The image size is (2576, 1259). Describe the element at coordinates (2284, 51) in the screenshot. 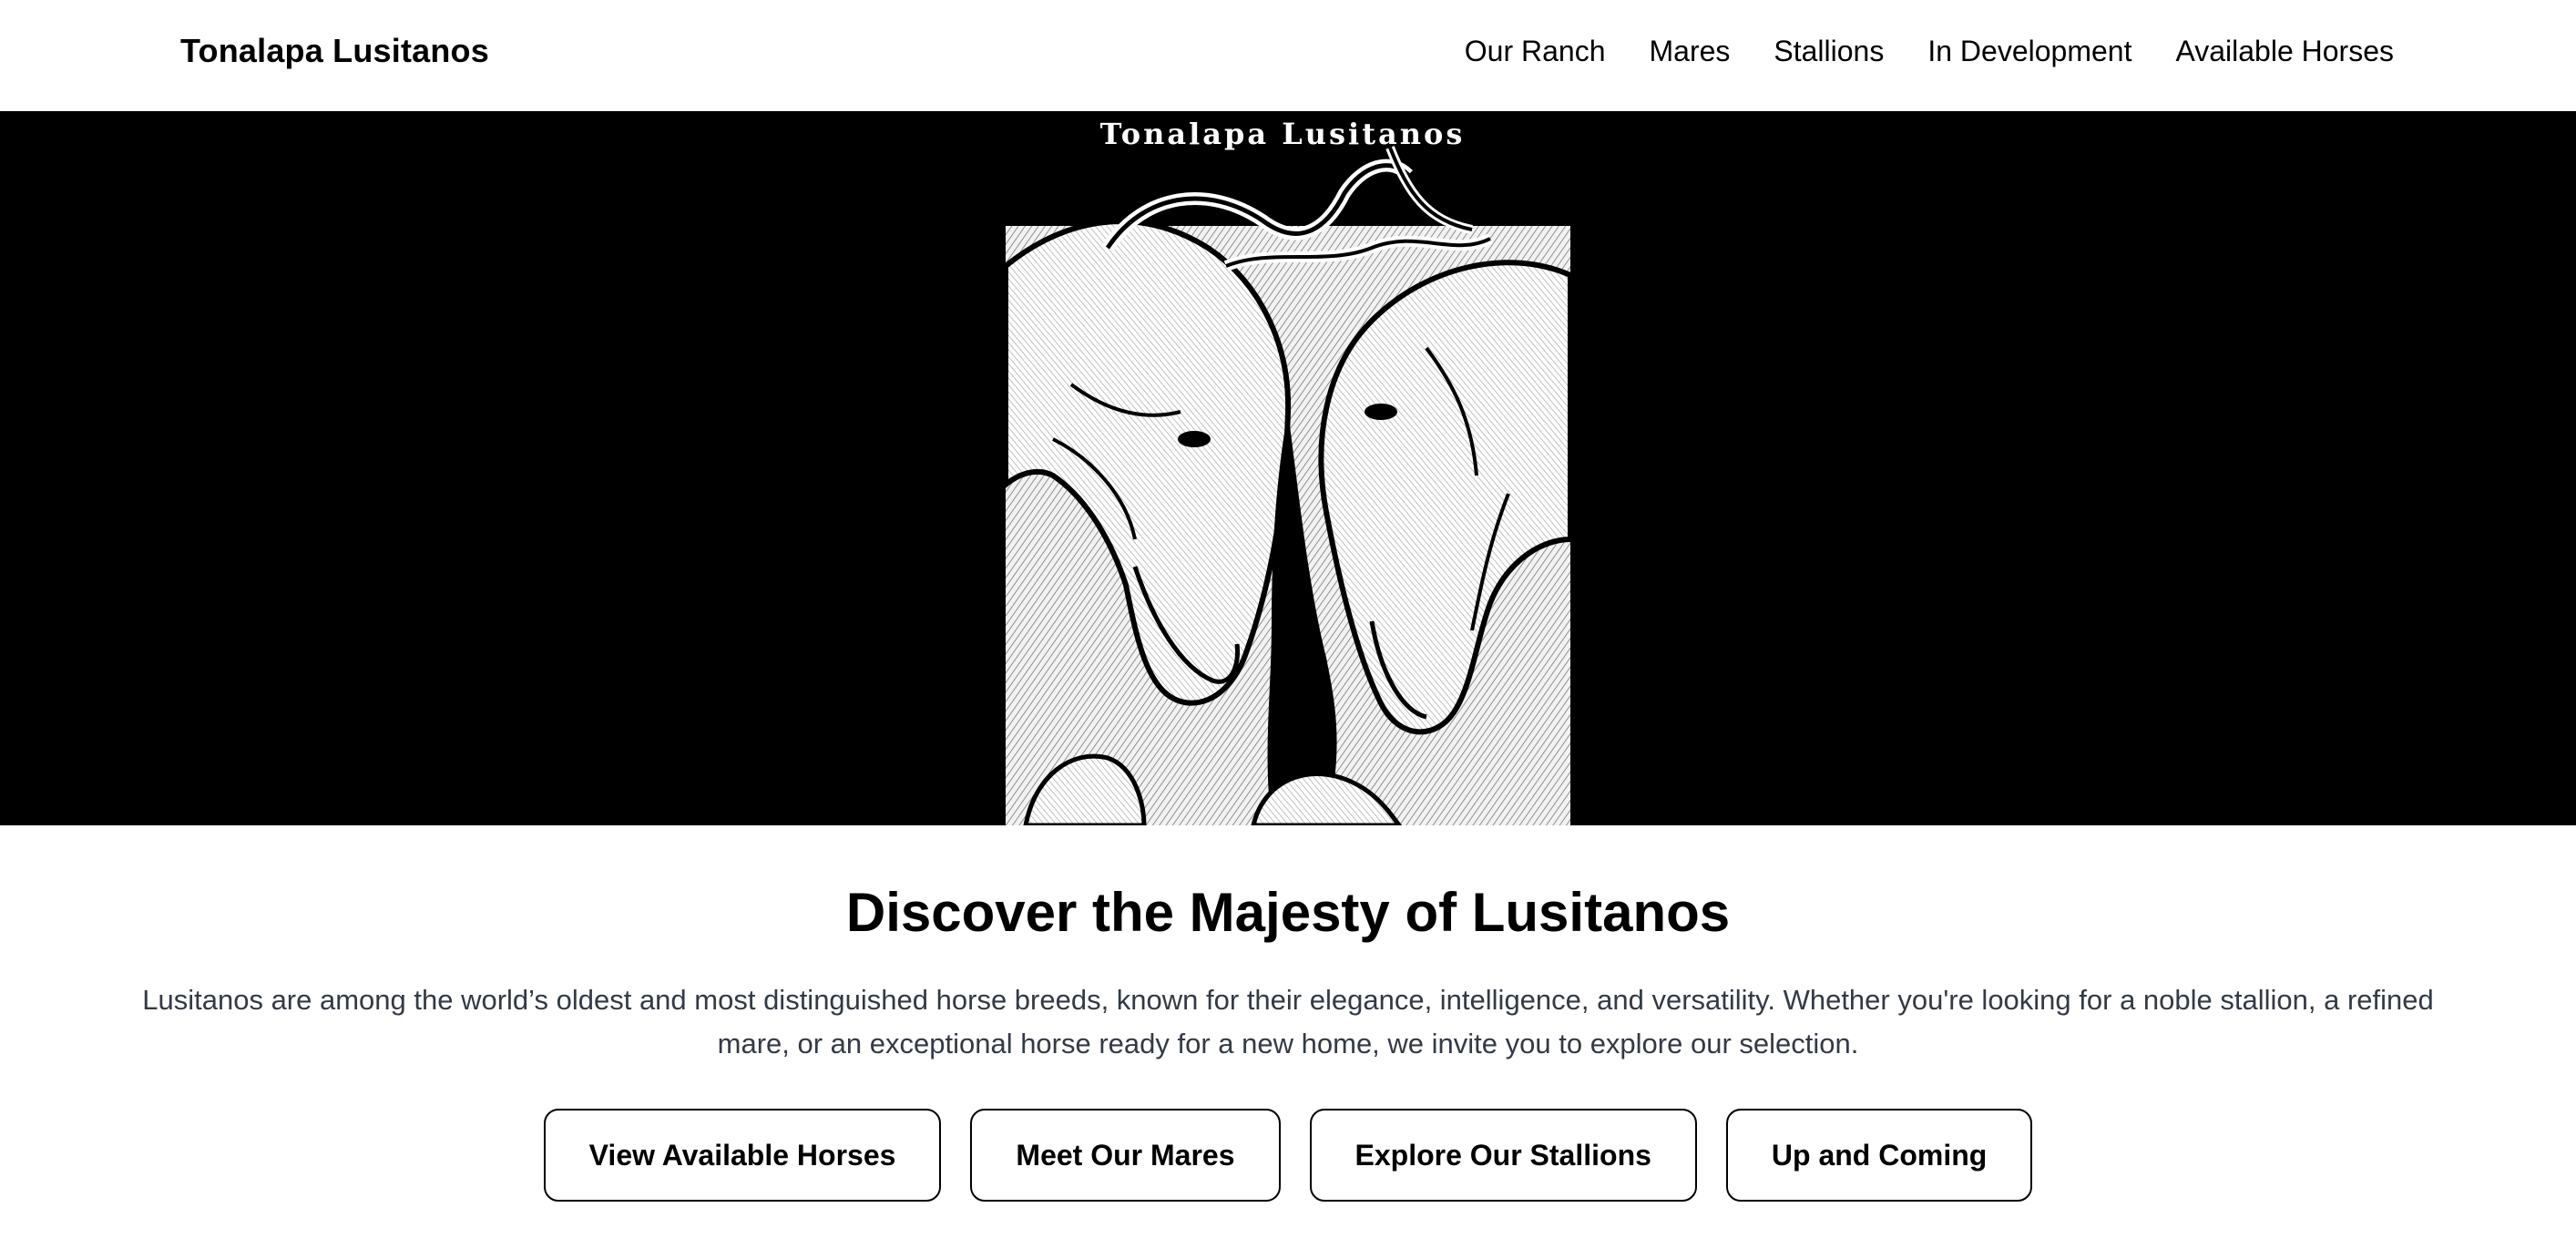

I see `nav-link-available-horses: Available Horses` at that location.